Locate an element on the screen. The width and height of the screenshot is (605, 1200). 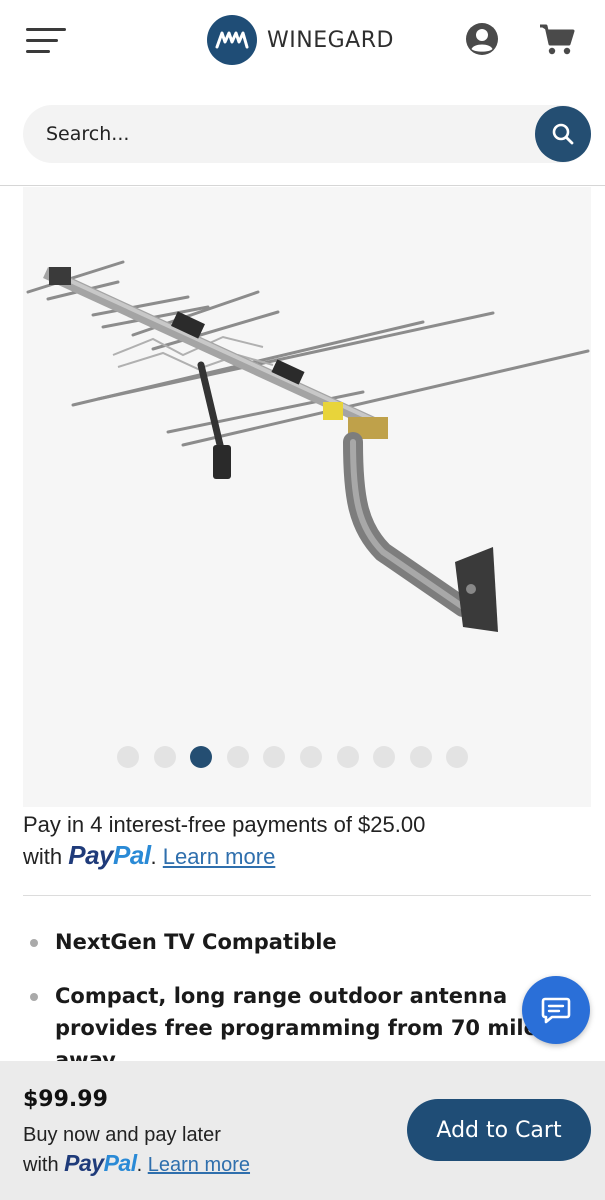
bnpl-text: Buy now and pay later is located at coordinates (122, 1135).